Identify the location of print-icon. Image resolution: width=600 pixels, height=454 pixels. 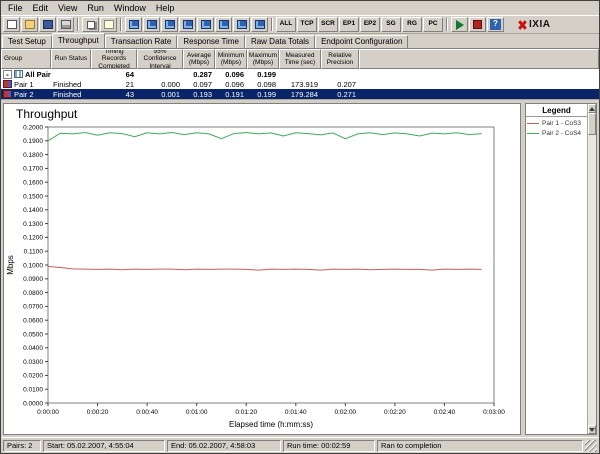
(65, 24).